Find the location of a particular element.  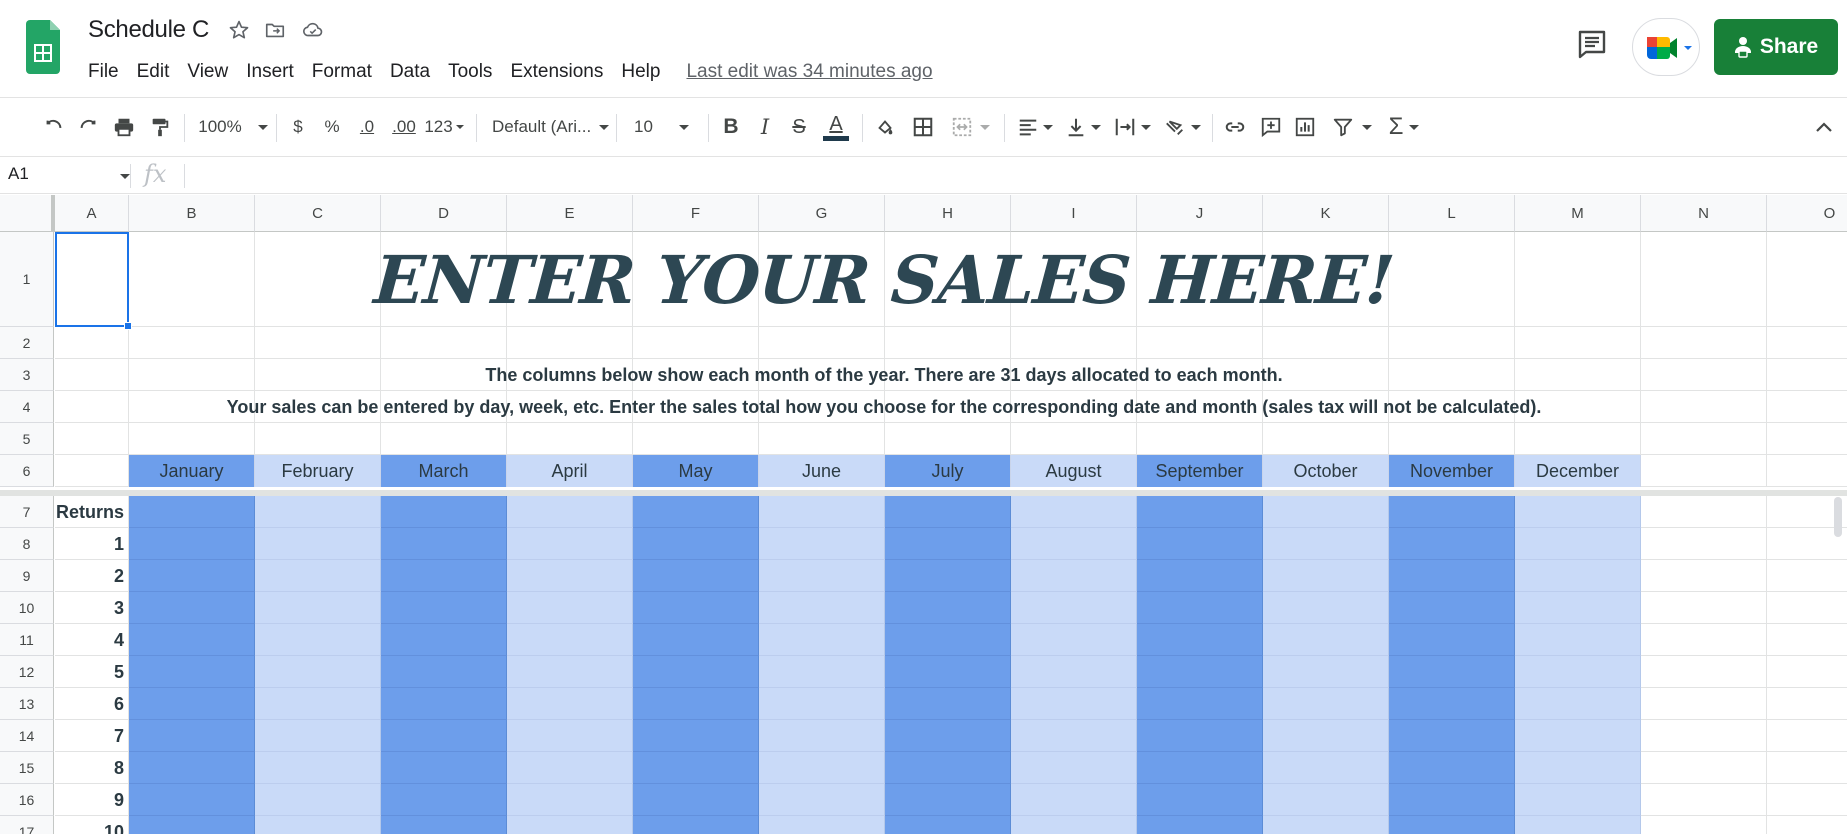

month-header-november: November is located at coordinates (1452, 471).